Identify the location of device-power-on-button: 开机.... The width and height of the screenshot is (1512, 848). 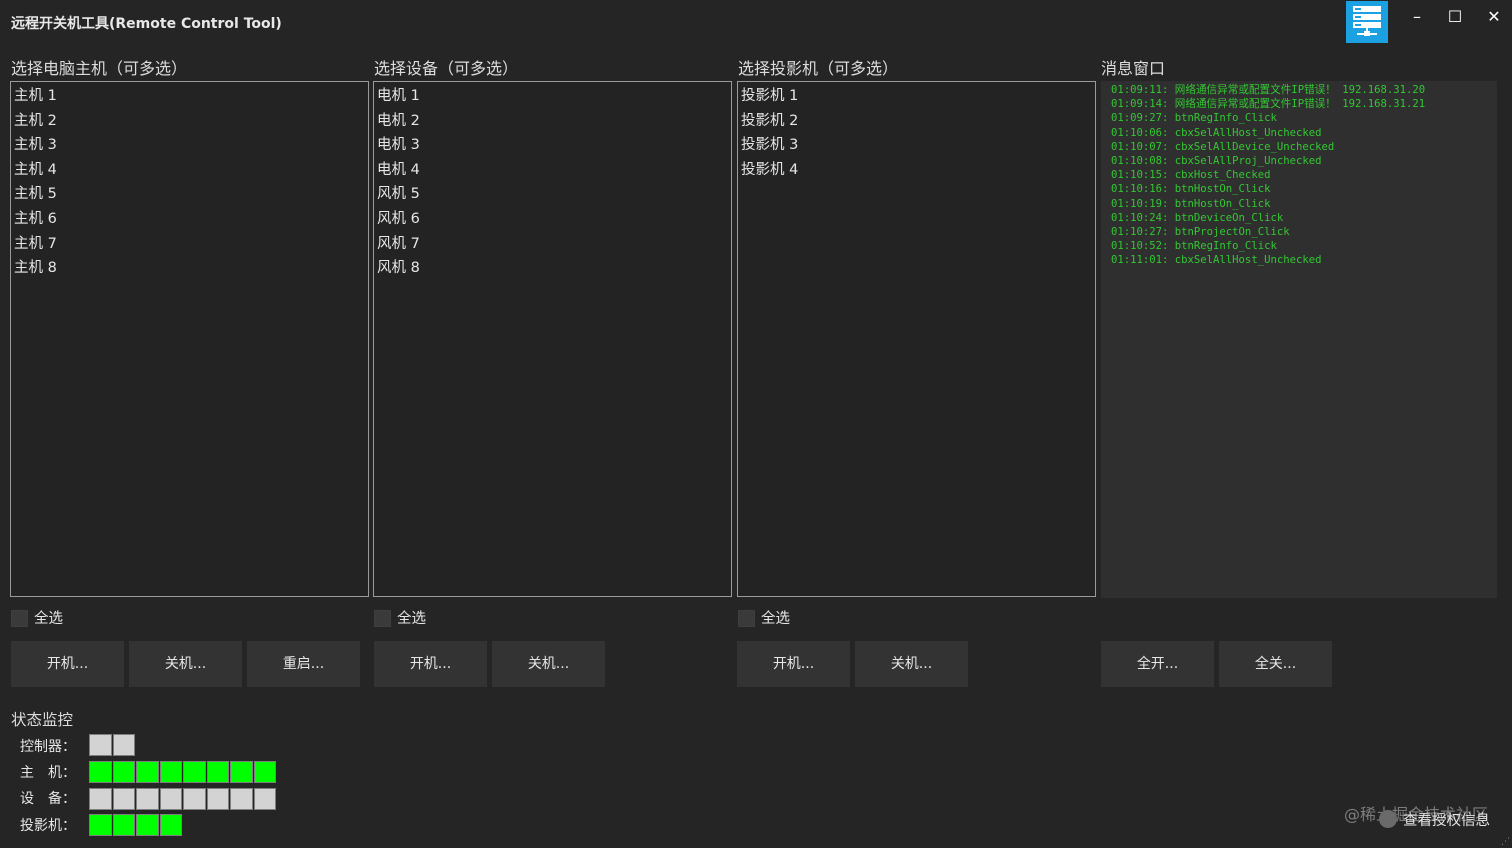
(430, 664).